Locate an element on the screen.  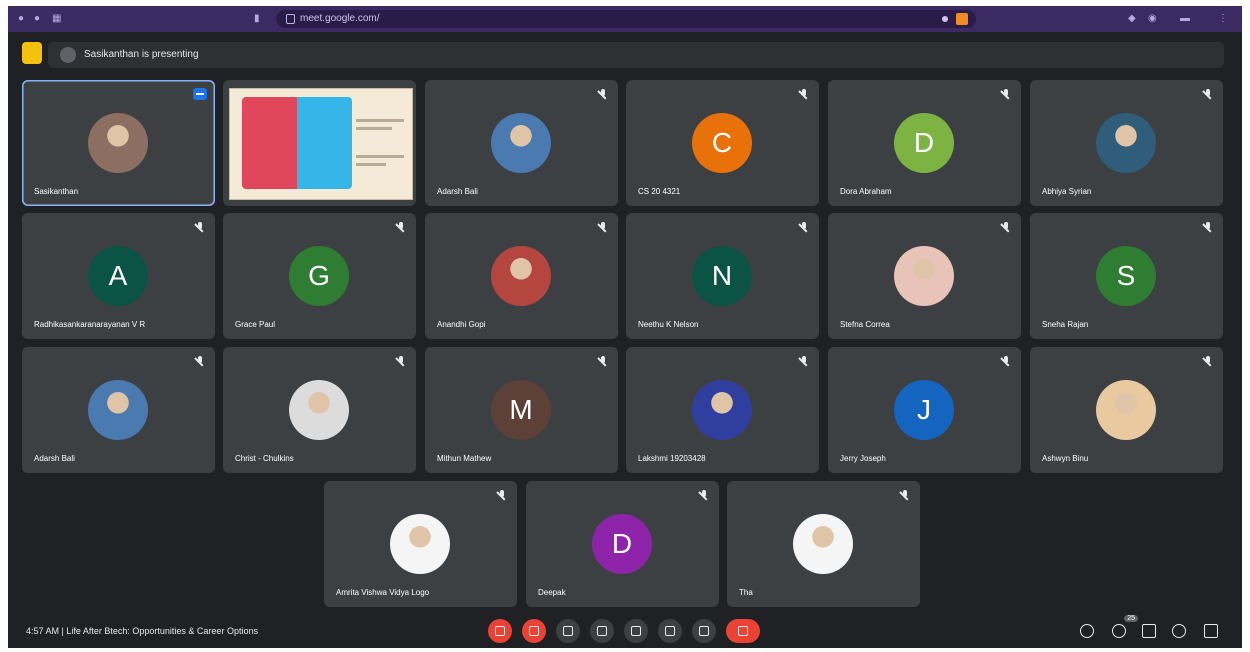
forward-icon: ● is located at coordinates (37, 19).